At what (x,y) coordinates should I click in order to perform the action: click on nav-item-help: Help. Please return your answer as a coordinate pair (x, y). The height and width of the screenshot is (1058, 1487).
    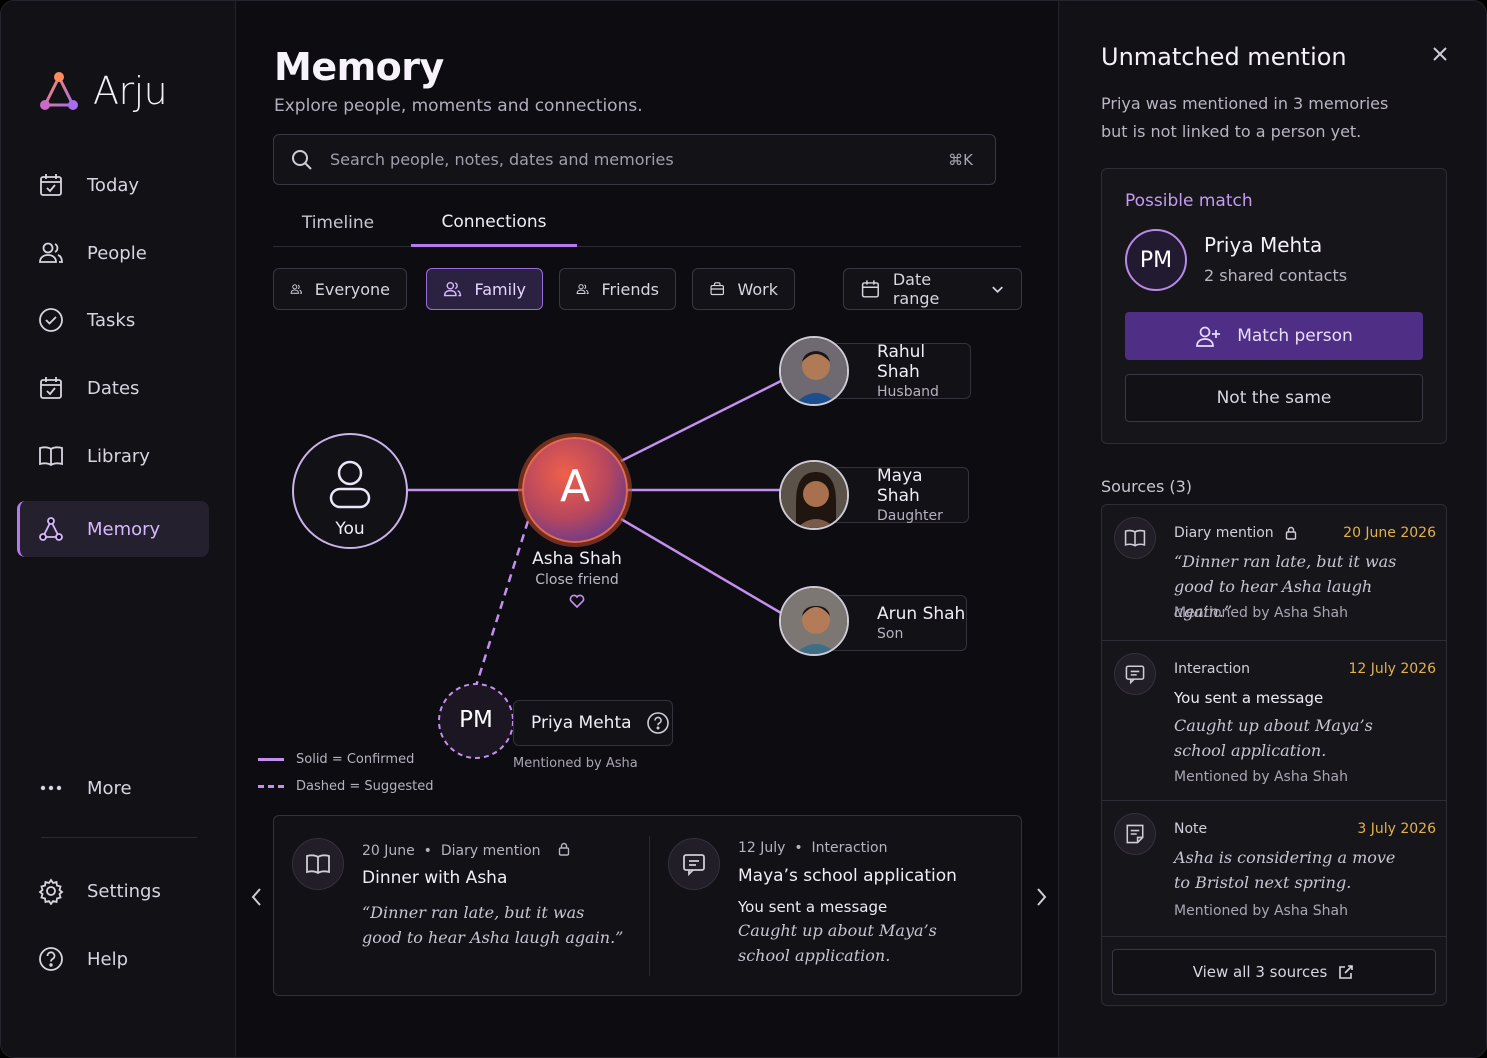
    Looking at the image, I should click on (113, 959).